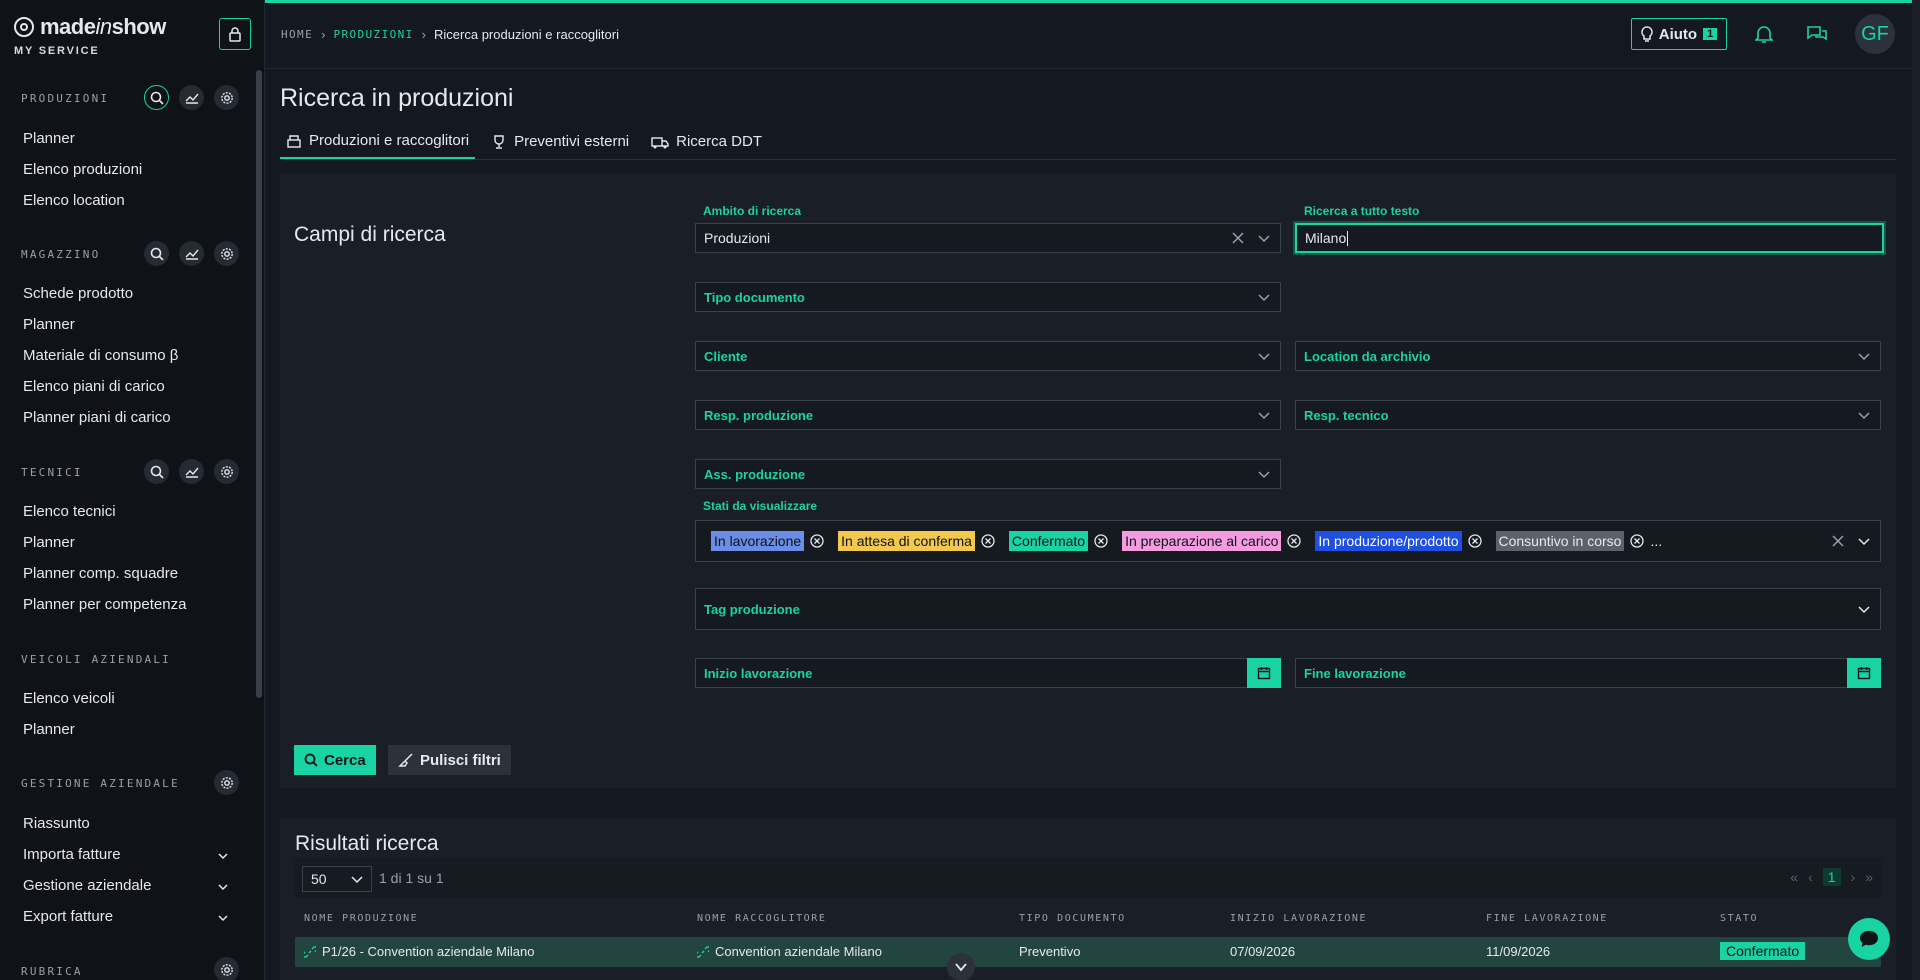 The image size is (1920, 980). I want to click on help-button: Aiuto 1, so click(1679, 34).